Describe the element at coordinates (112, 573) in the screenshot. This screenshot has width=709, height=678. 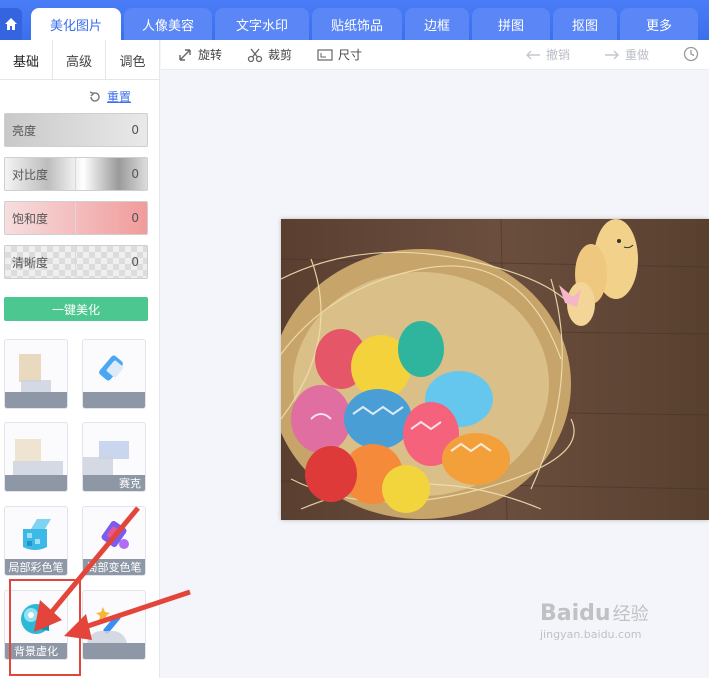
I see `annotation-arrows` at that location.